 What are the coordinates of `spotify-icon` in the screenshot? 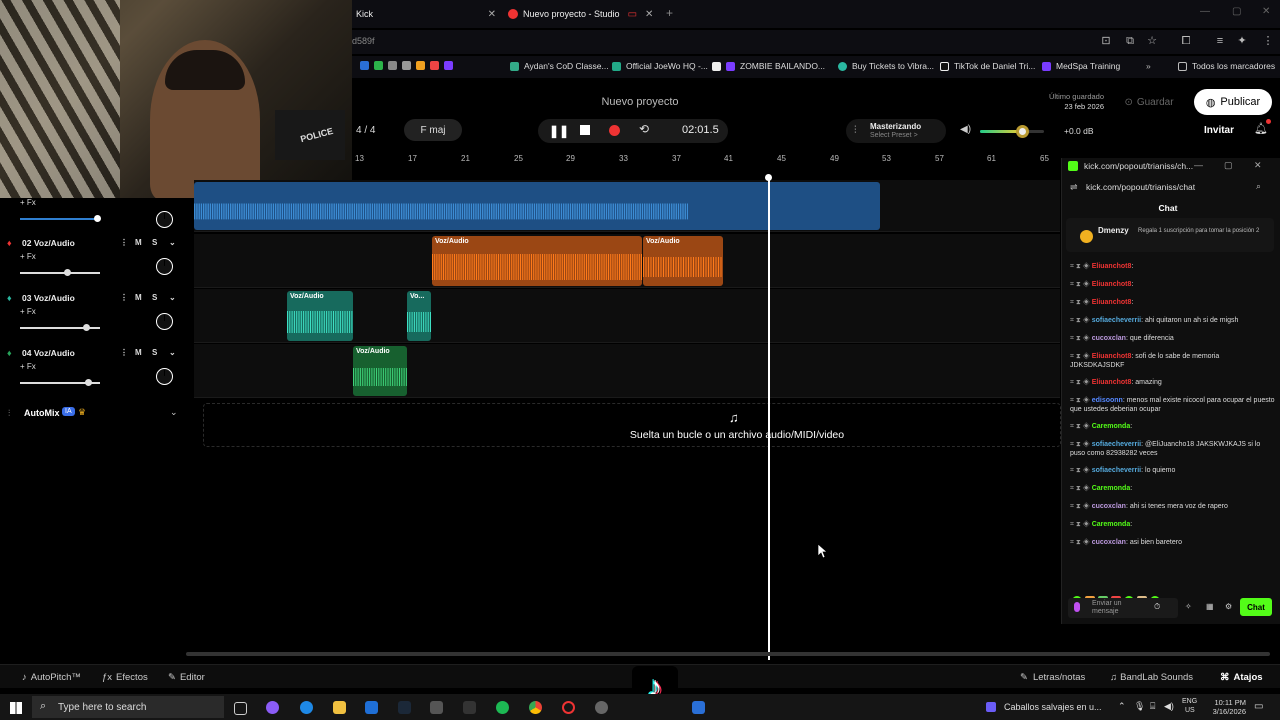 It's located at (502, 707).